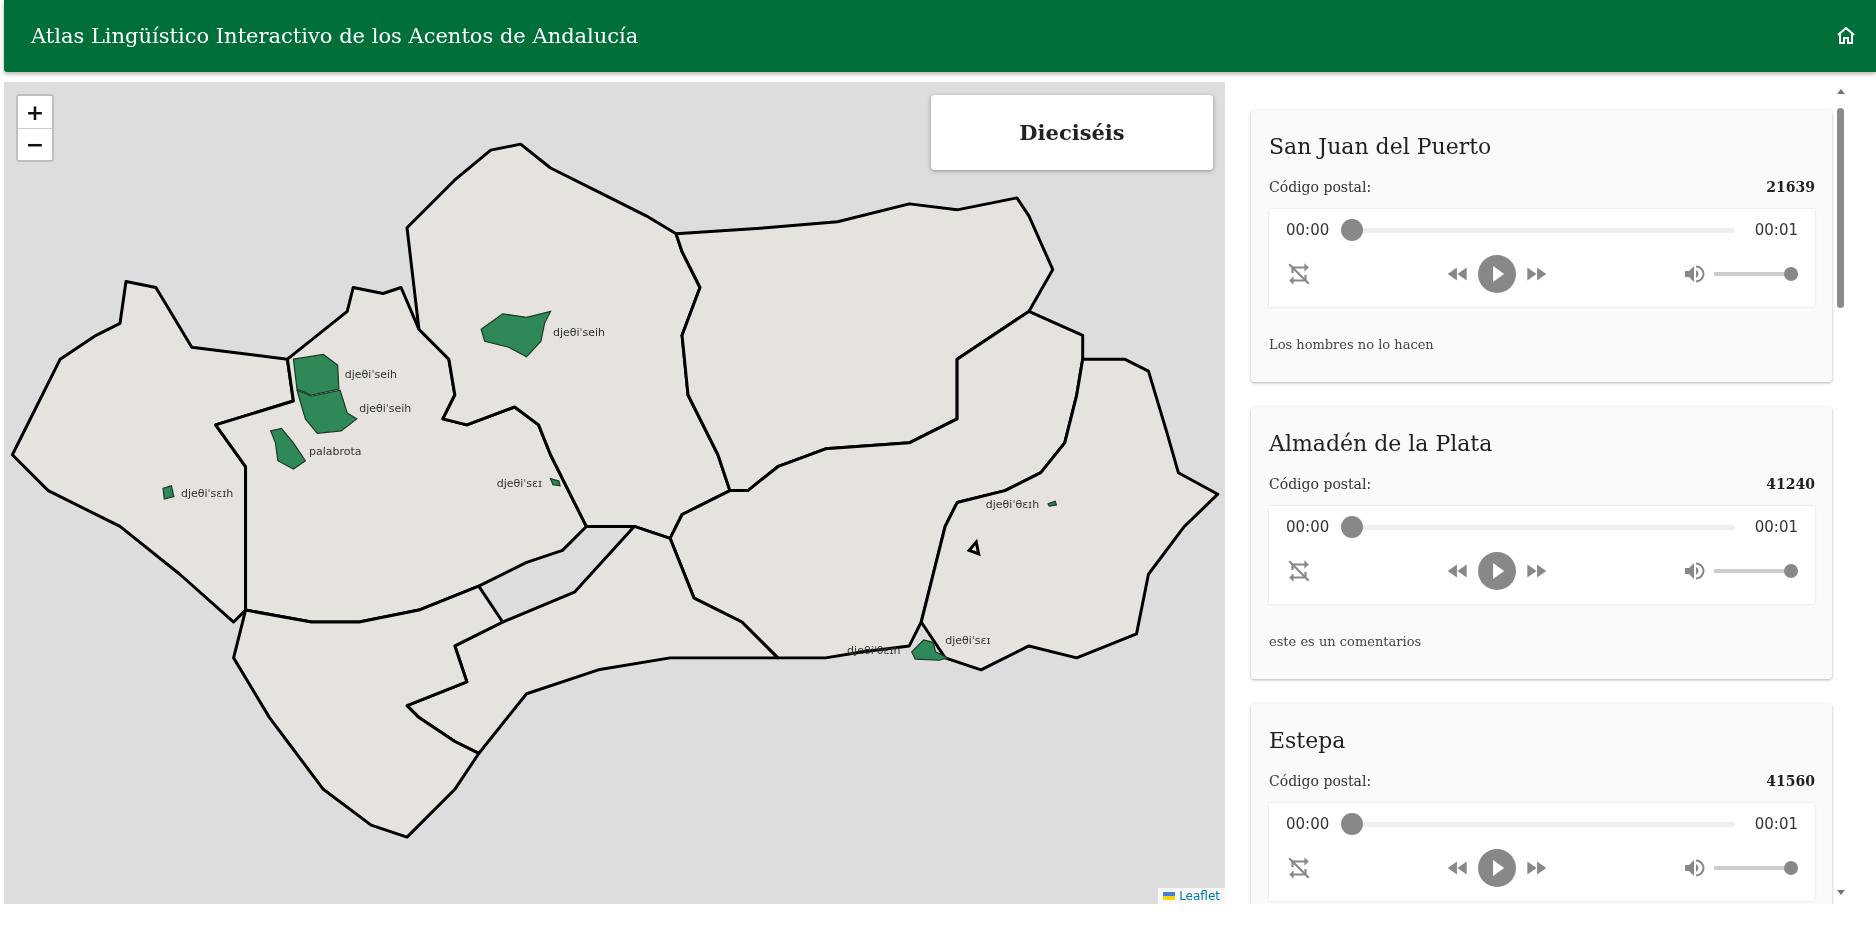  I want to click on map-label: djeθiˈsɛɪh, so click(207, 493).